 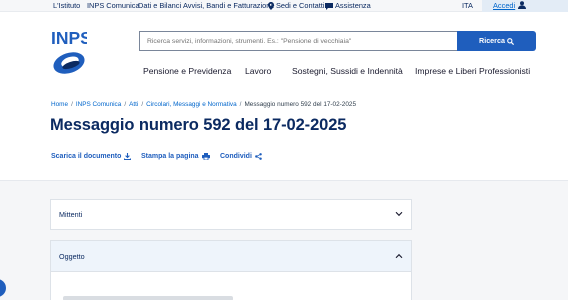 I want to click on login-button: Accedi, so click(x=525, y=6).